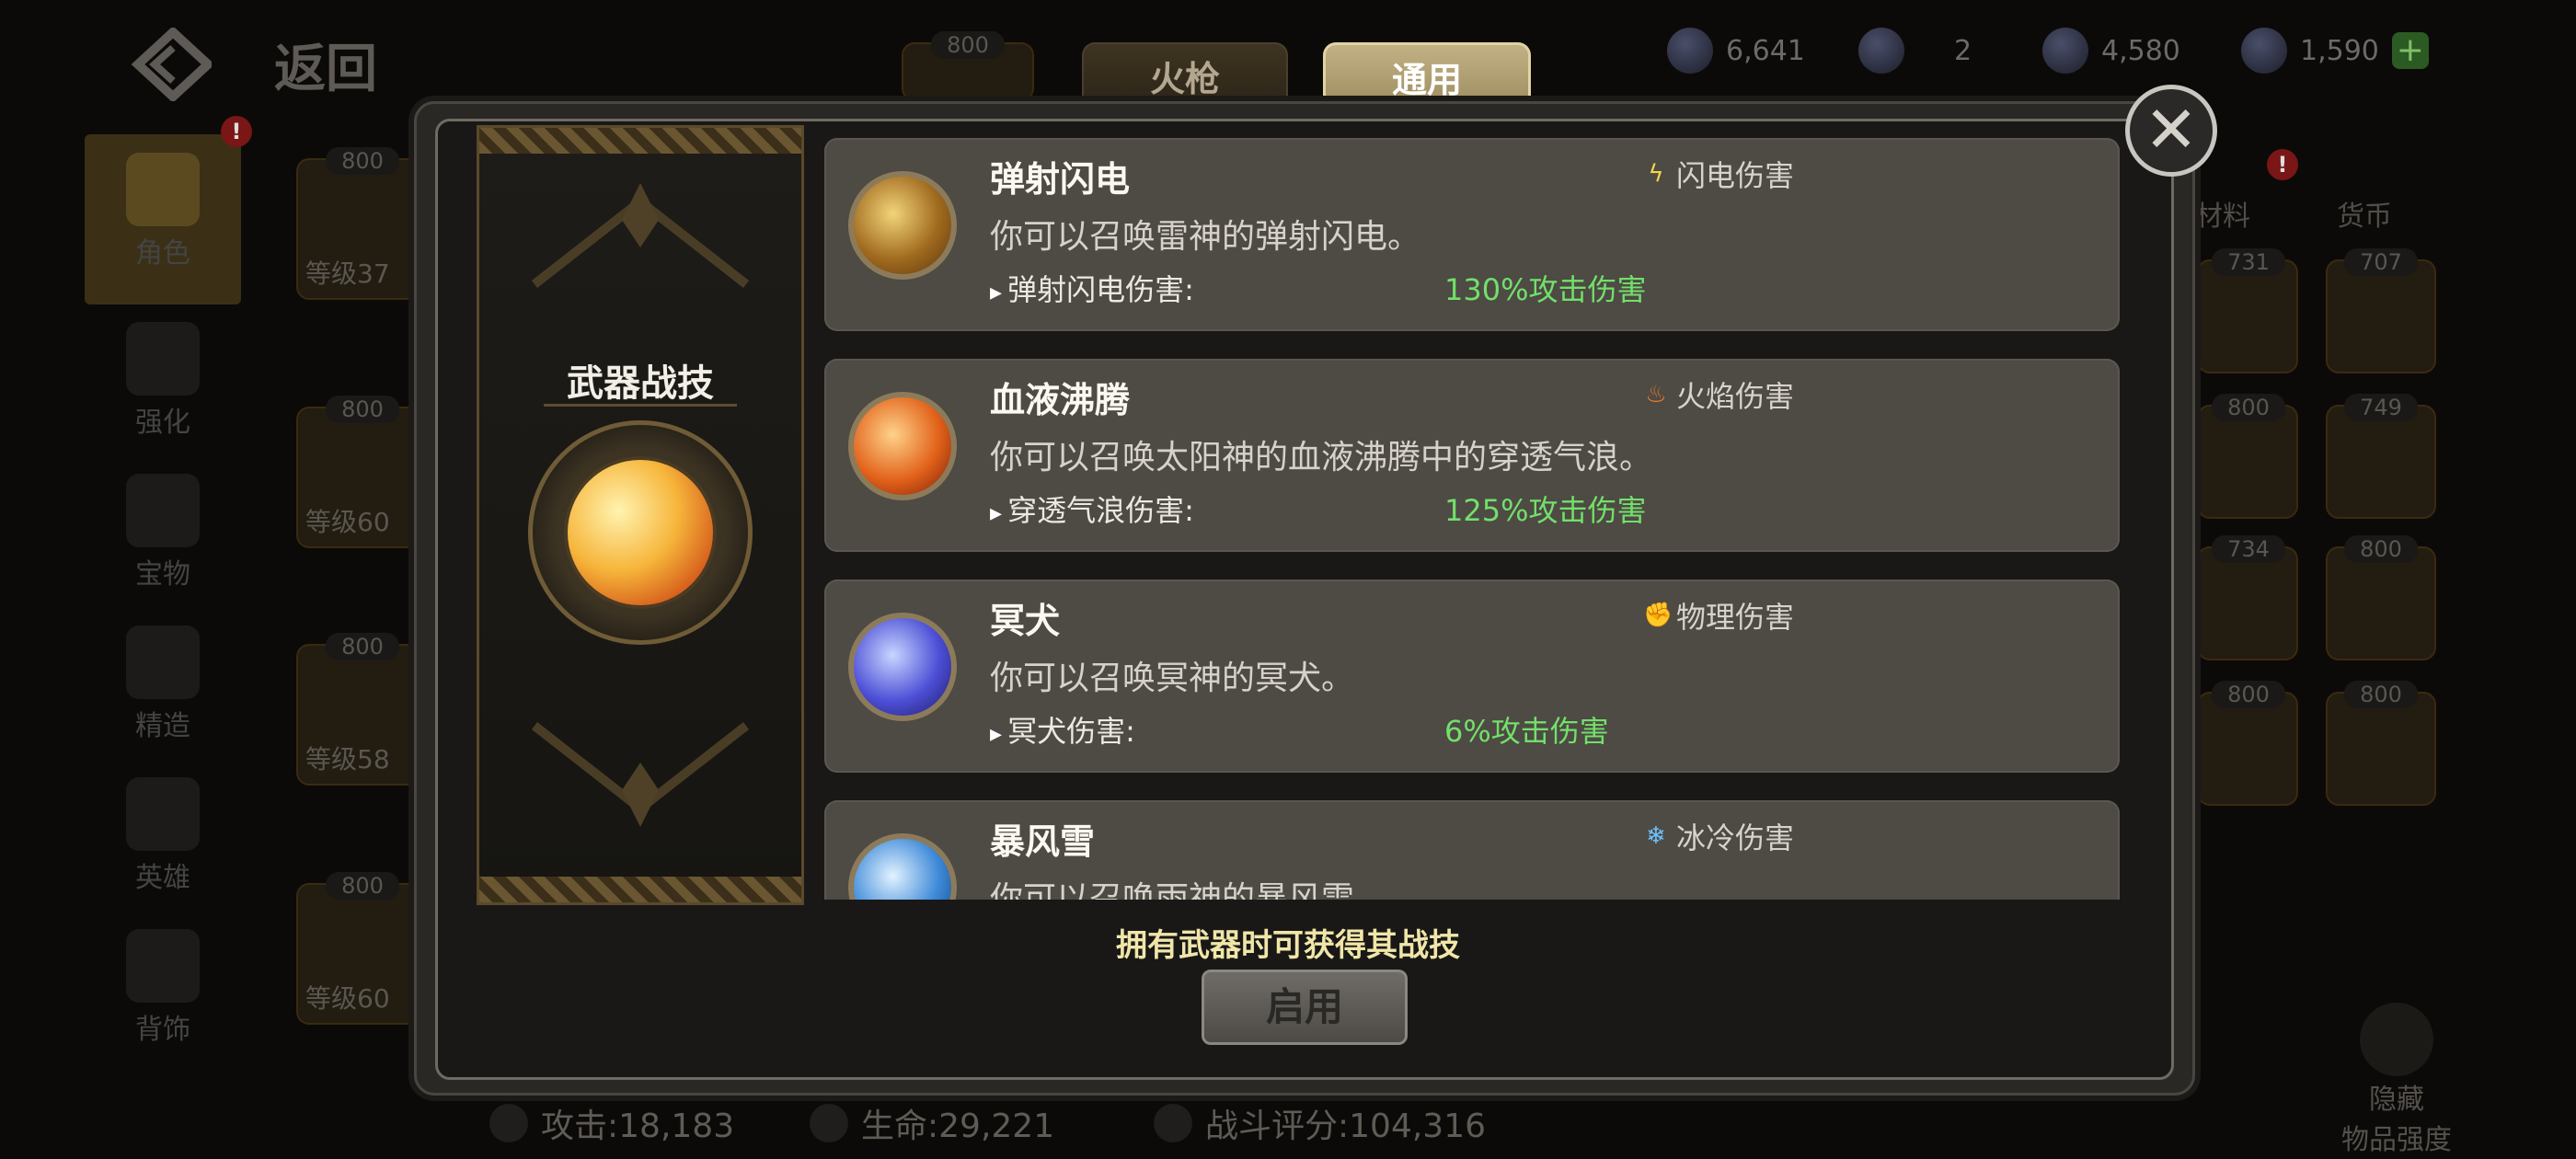  I want to click on inventory-item: 707, so click(2381, 310).